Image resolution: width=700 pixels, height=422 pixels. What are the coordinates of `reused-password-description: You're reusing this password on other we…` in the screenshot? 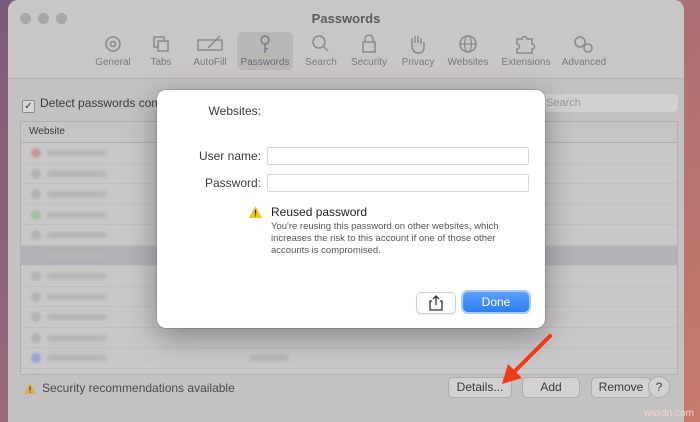 It's located at (385, 238).